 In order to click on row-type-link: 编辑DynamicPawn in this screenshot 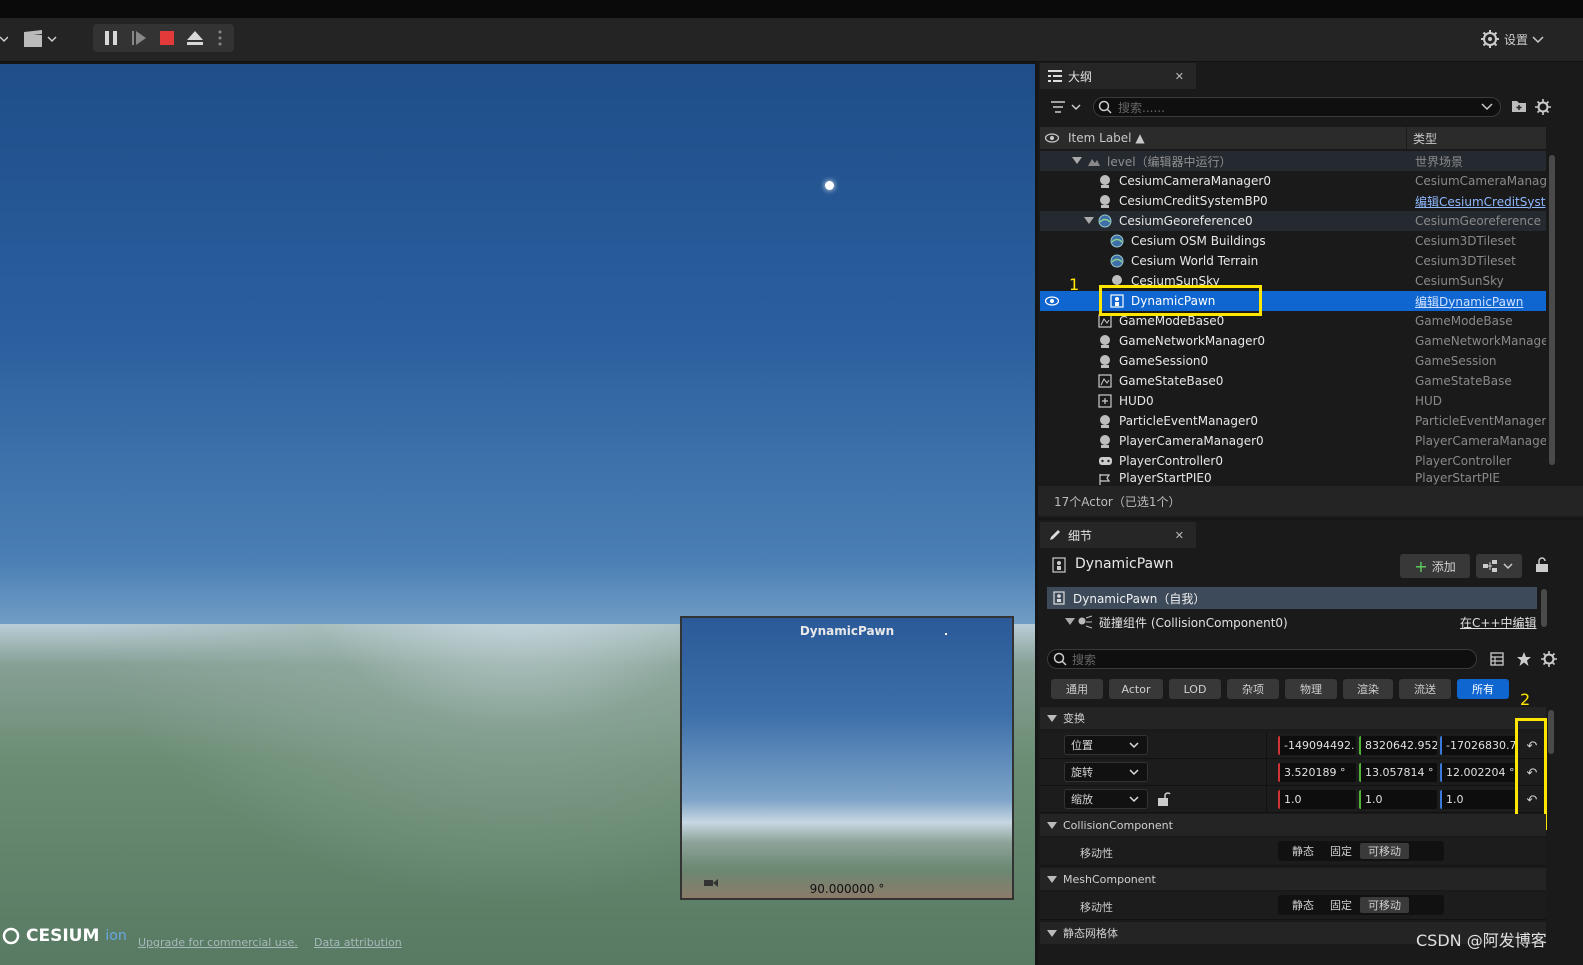, I will do `click(1480, 301)`.